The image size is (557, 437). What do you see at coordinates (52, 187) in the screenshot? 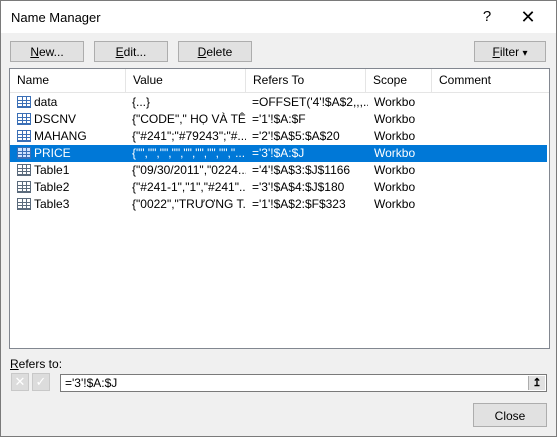
I see `row-name: Table2` at bounding box center [52, 187].